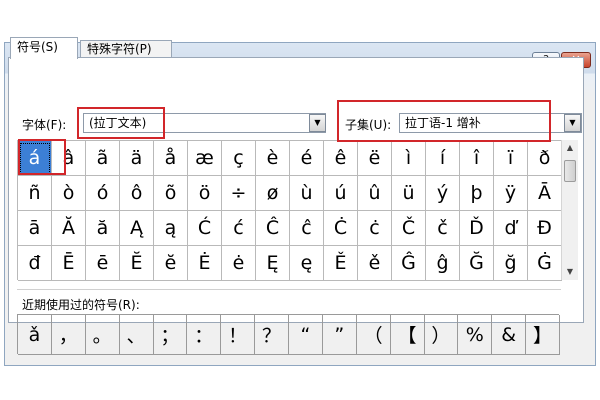 The image size is (600, 400). What do you see at coordinates (205, 263) in the screenshot?
I see `symbol-cell: Ė` at bounding box center [205, 263].